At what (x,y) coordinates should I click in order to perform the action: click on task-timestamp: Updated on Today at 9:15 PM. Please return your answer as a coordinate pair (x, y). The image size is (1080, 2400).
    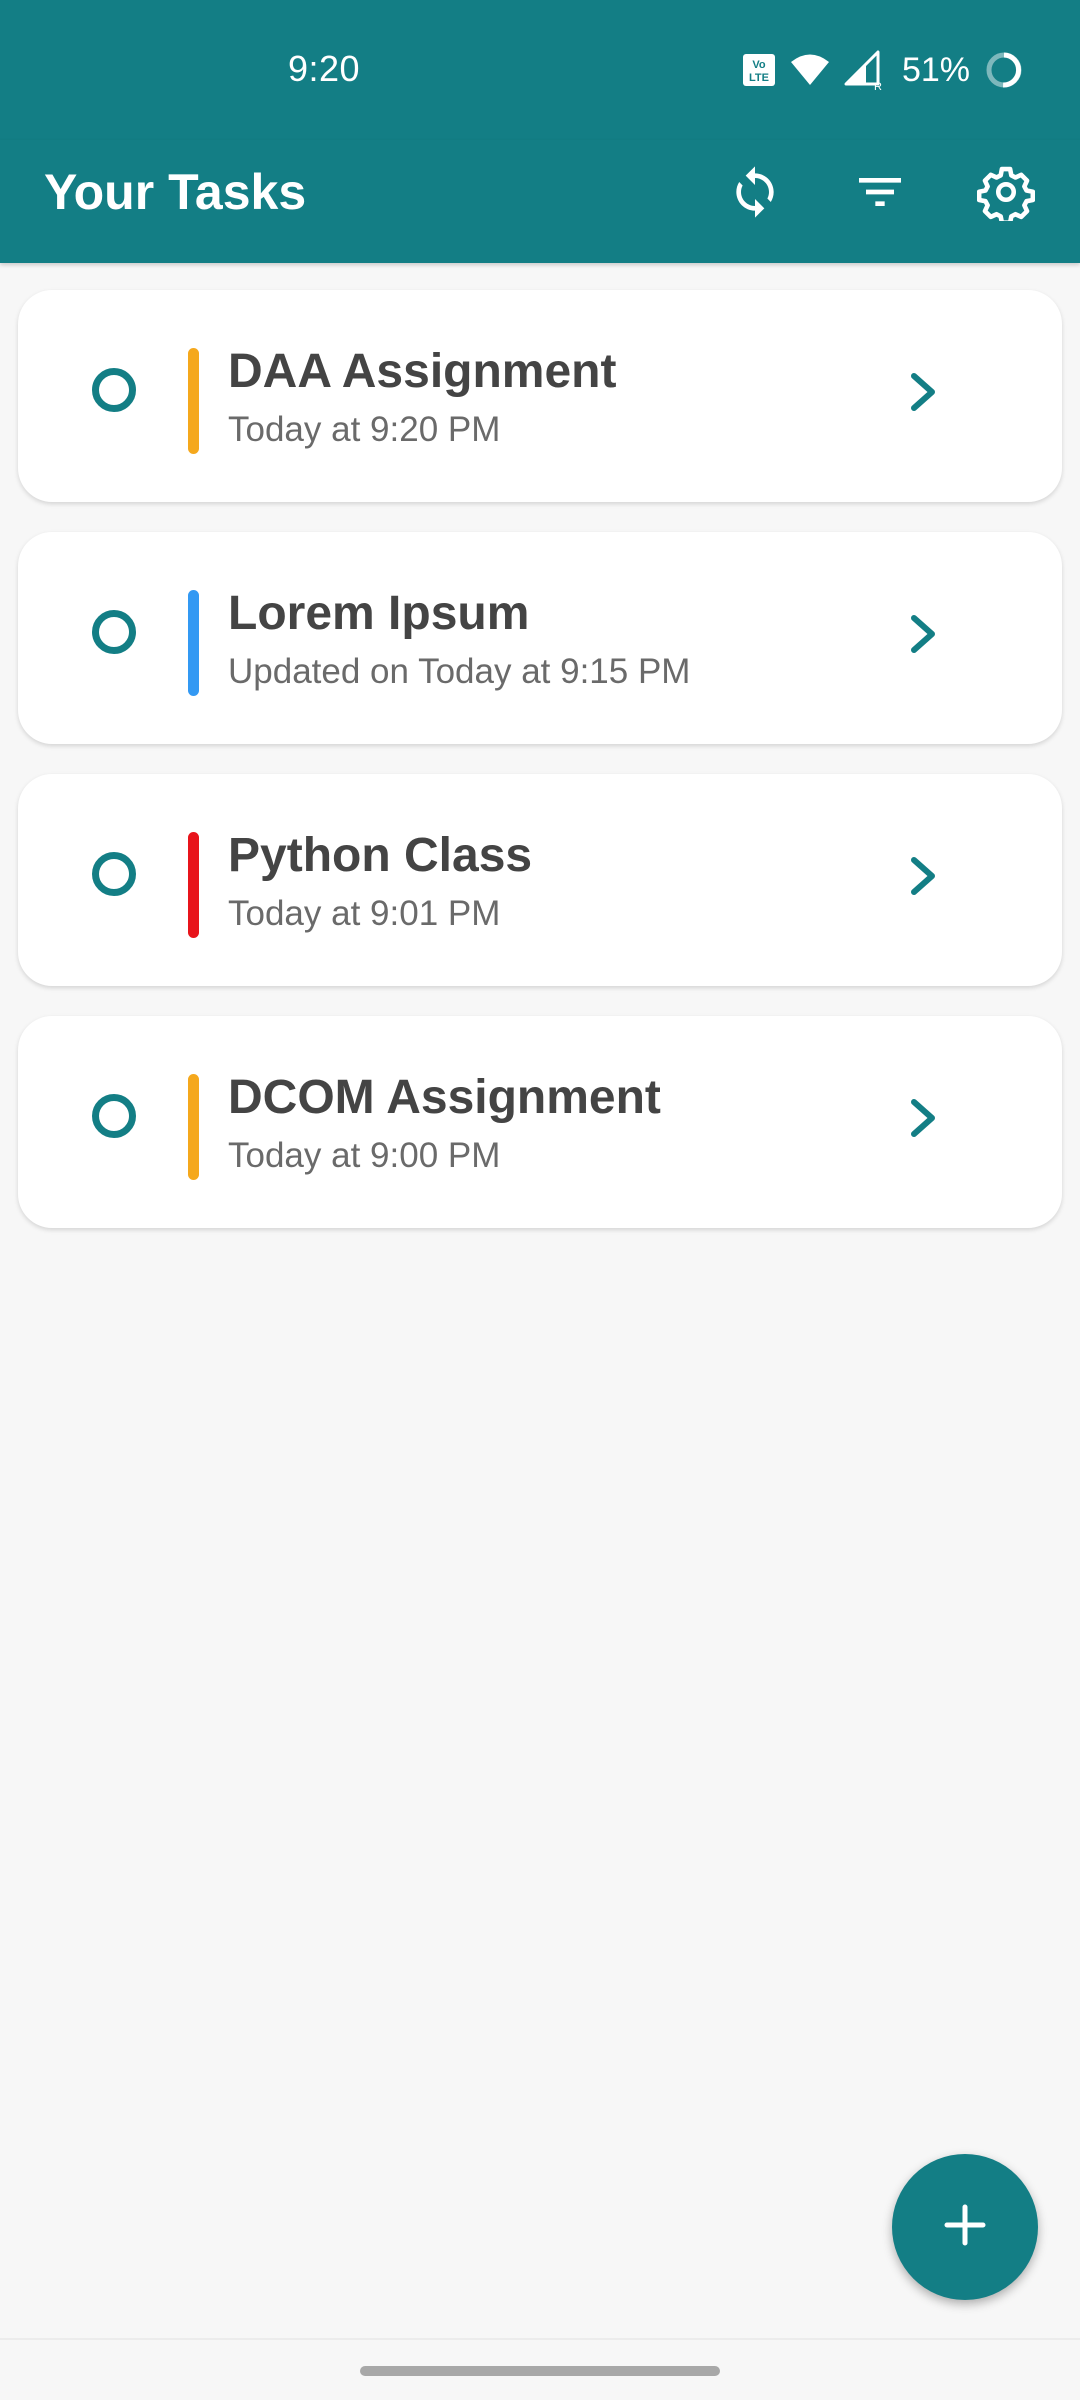
    Looking at the image, I should click on (459, 671).